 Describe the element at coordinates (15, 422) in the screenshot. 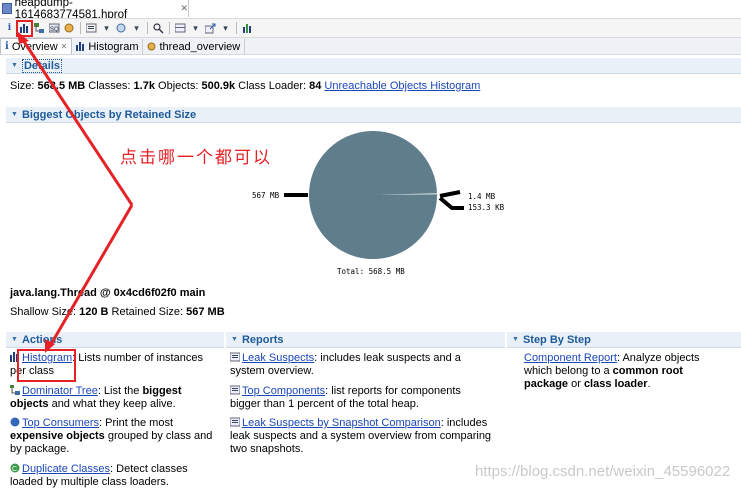

I see `top-consumers-icon` at that location.